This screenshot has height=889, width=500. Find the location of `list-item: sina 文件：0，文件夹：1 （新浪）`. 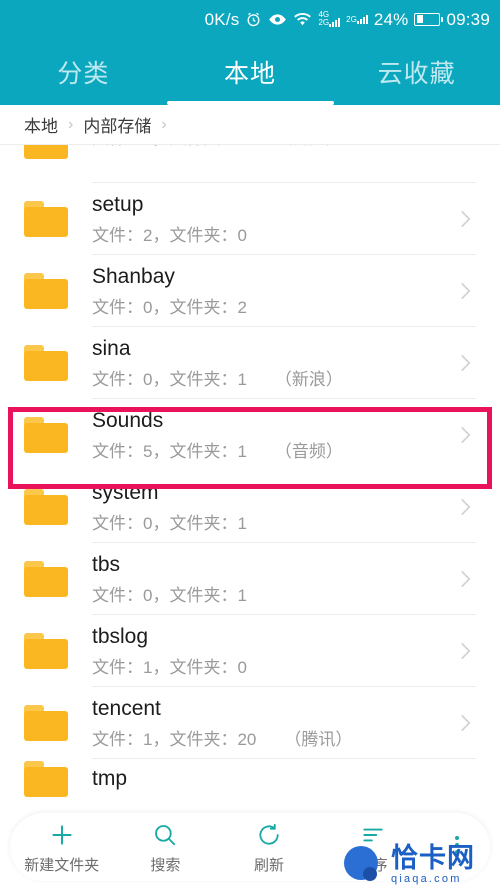

list-item: sina 文件：0，文件夹：1 （新浪） is located at coordinates (250, 363).